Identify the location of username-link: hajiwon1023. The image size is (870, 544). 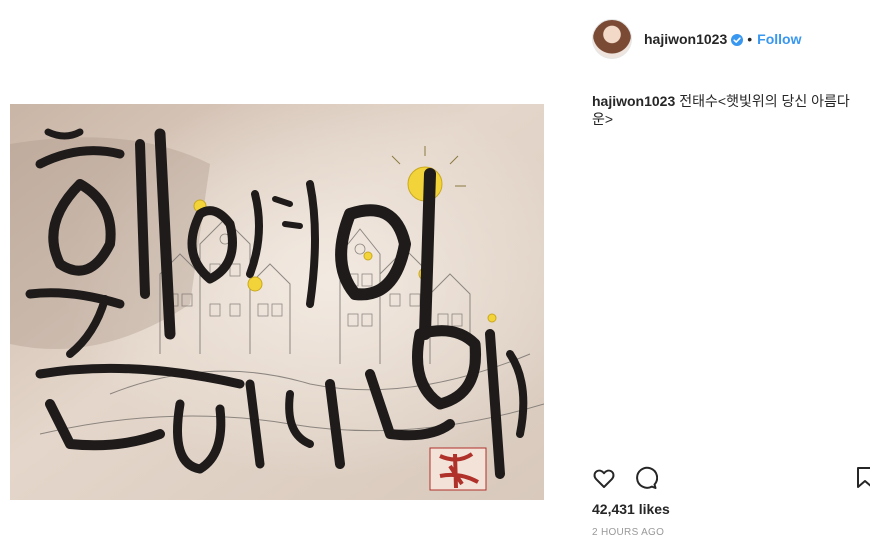
(685, 39).